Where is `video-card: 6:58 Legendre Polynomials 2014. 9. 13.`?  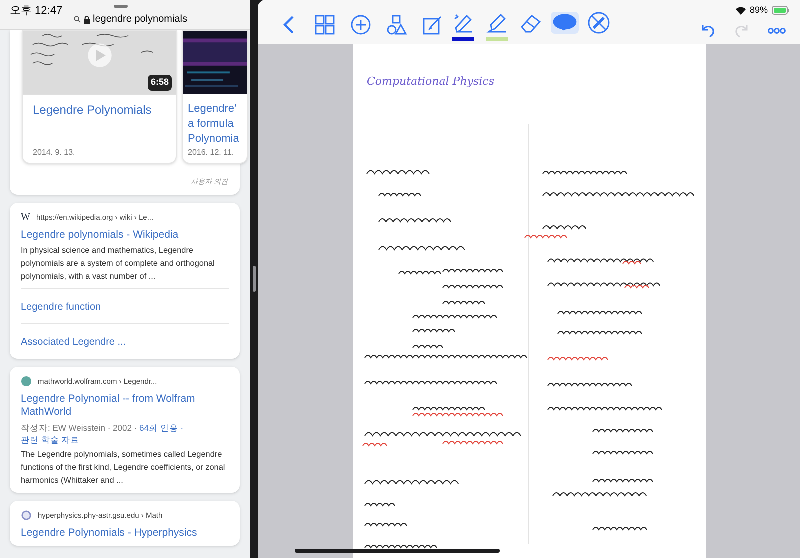
video-card: 6:58 Legendre Polynomials 2014. 9. 13. is located at coordinates (99, 97).